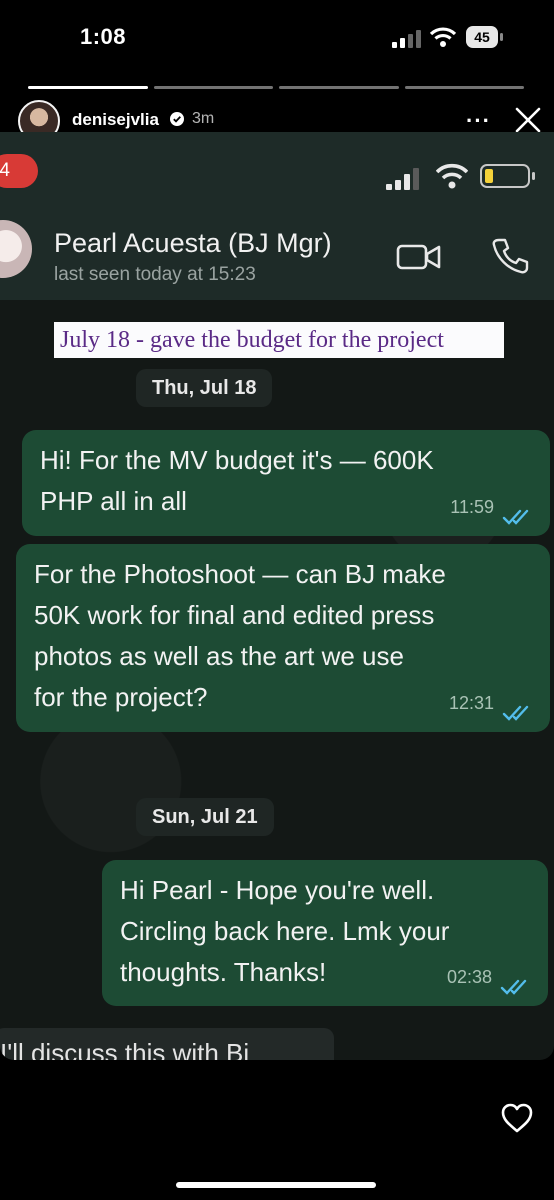 This screenshot has height=1200, width=554. What do you see at coordinates (177, 119) in the screenshot?
I see `verified-badge-icon` at bounding box center [177, 119].